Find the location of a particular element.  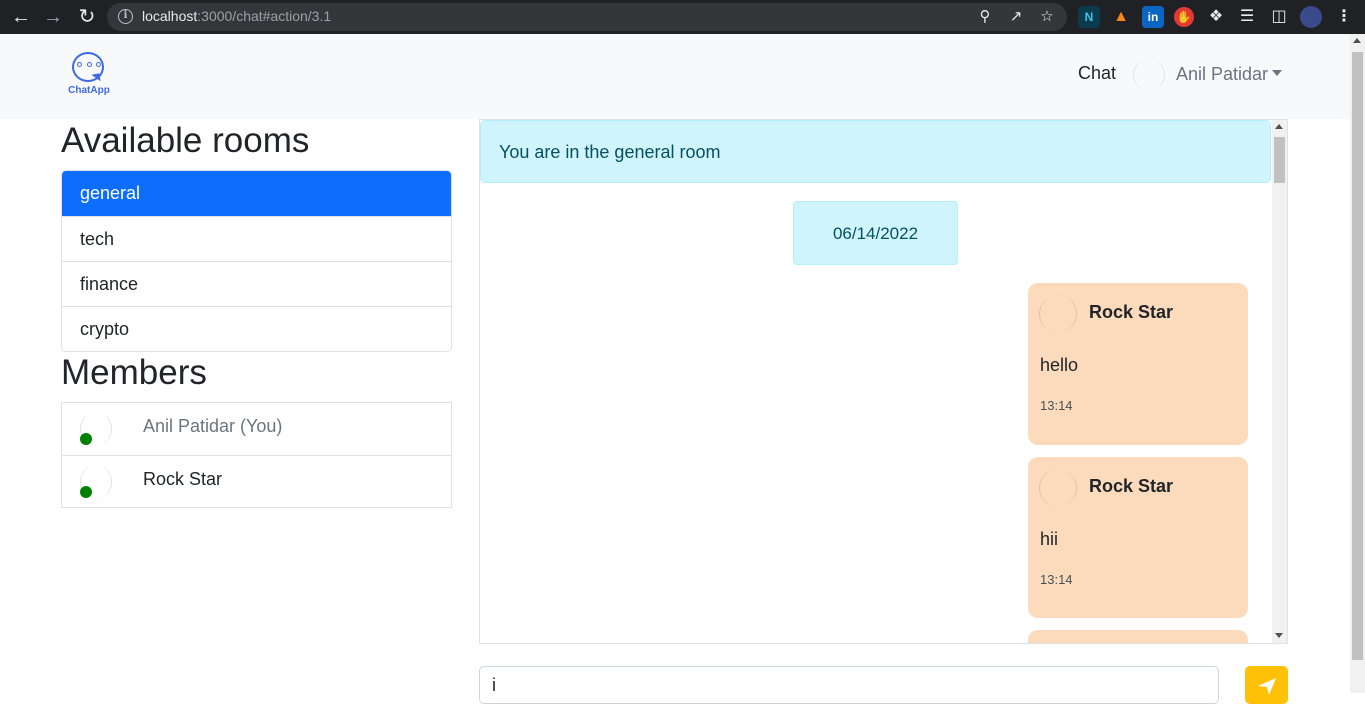

members-list: Anil Patidar (You) Rock Star is located at coordinates (256, 455).